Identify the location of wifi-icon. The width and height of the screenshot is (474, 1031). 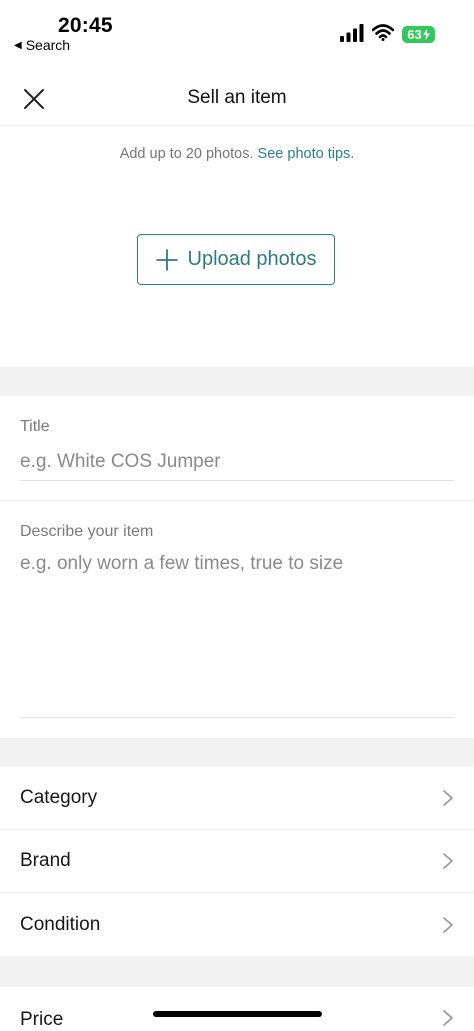
(383, 32).